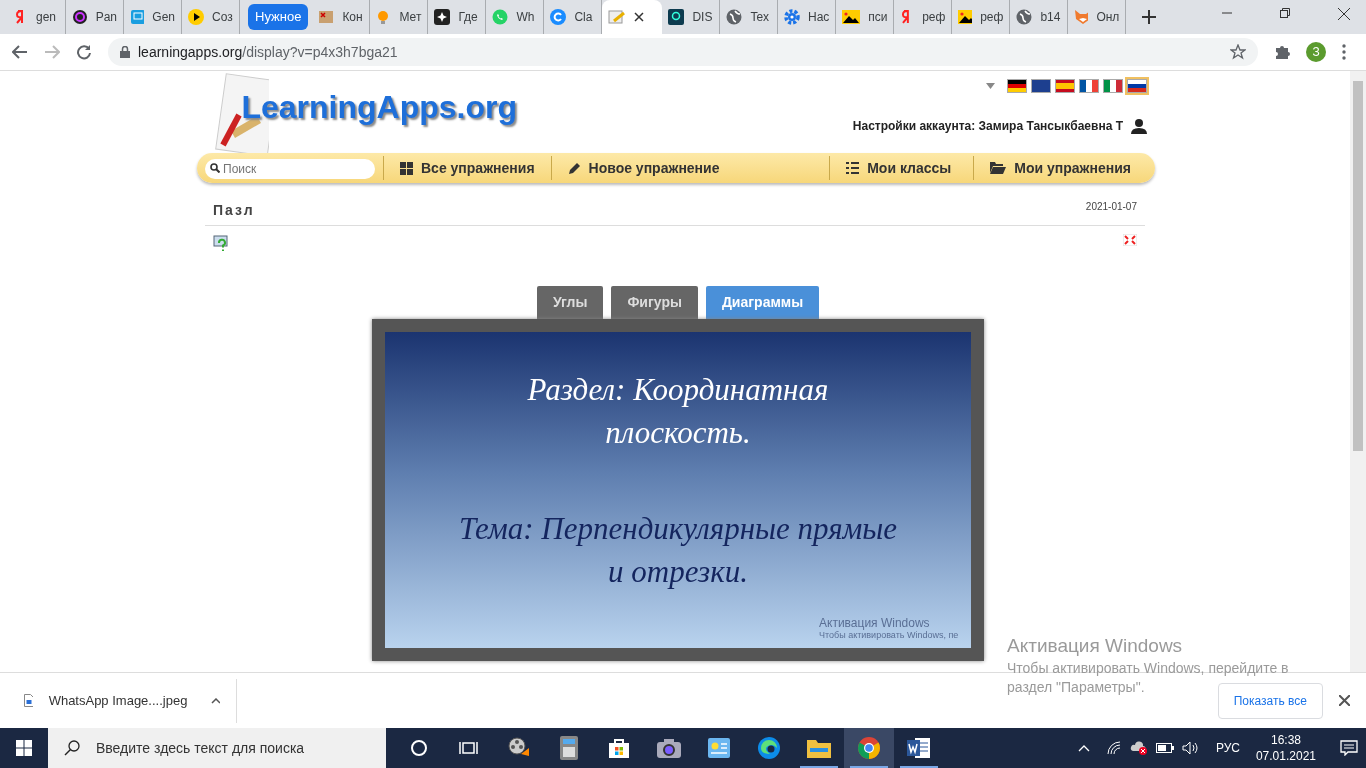 The image size is (1366, 768). Describe the element at coordinates (1282, 52) in the screenshot. I see `puzzle-icon` at that location.